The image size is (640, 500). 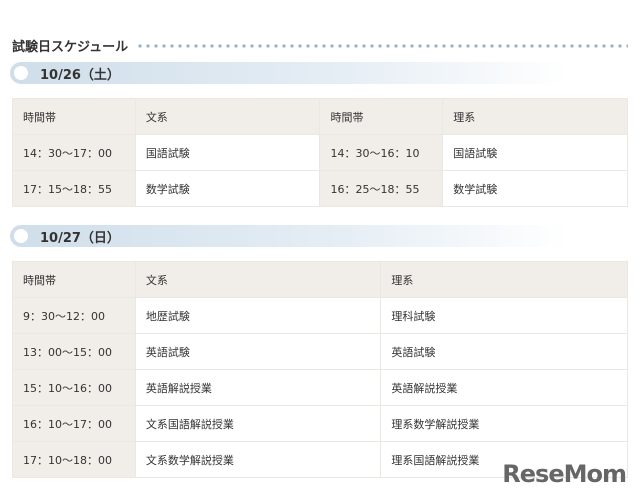 I want to click on table-header: 時間帯 文系 理系, so click(x=320, y=279).